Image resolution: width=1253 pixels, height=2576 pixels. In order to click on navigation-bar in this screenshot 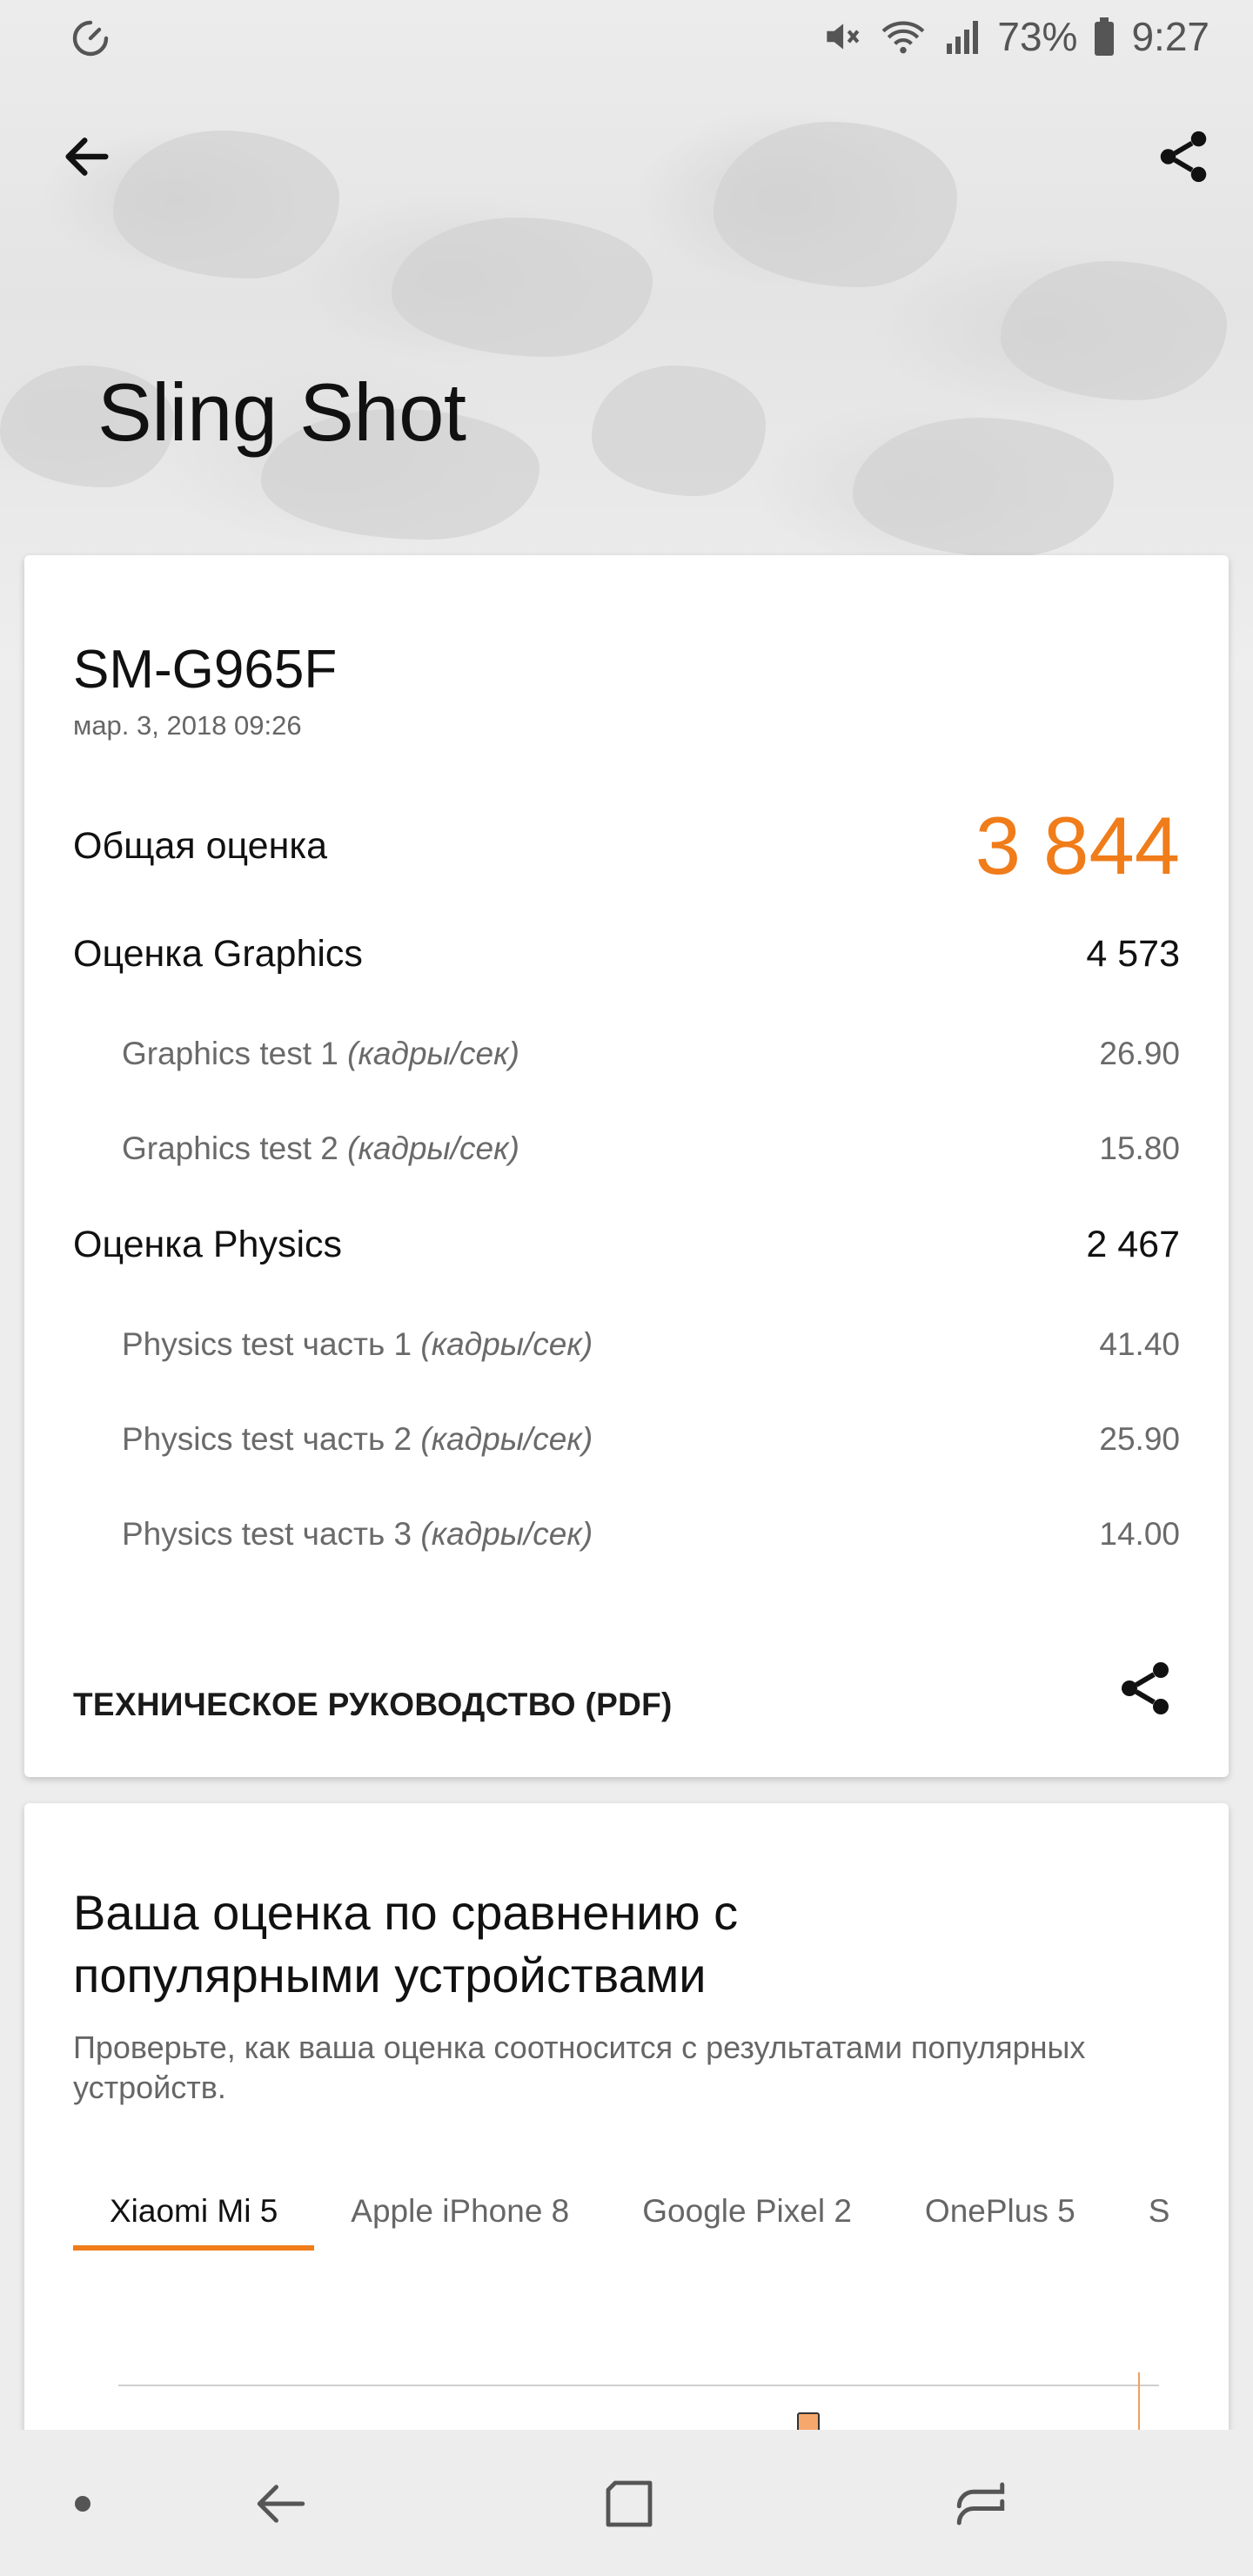, I will do `click(626, 2503)`.